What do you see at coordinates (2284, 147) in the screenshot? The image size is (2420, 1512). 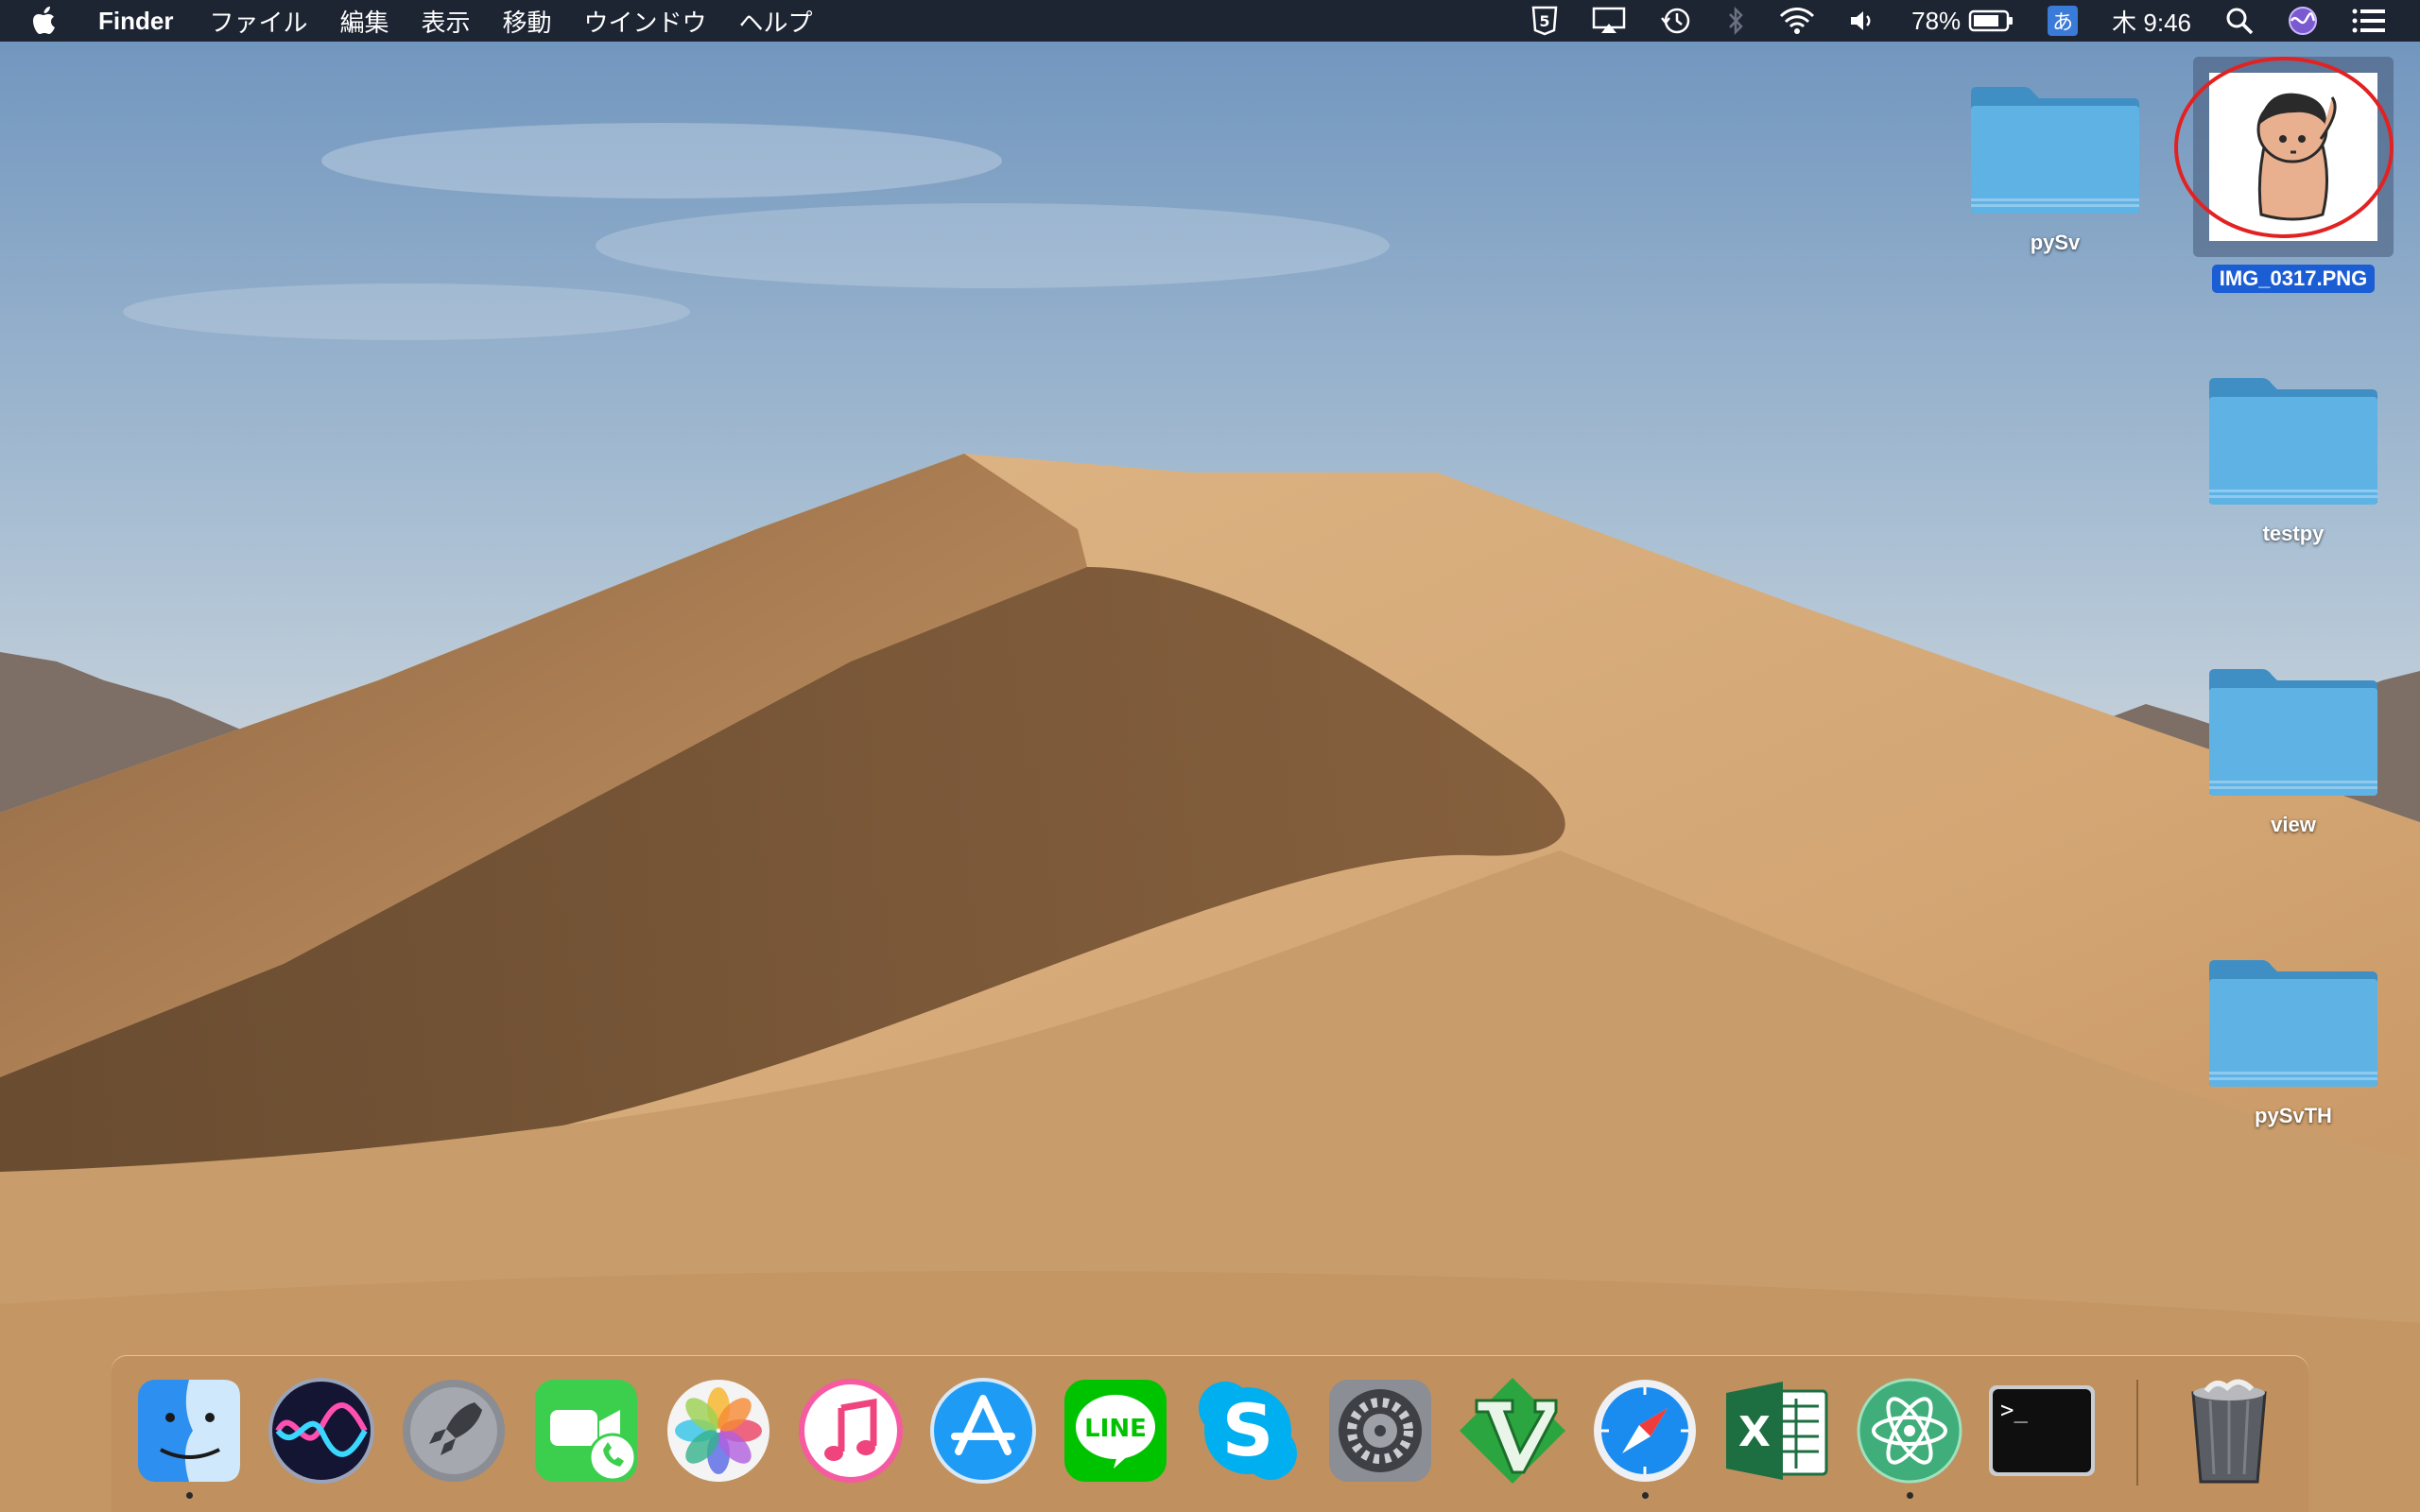 I see `red-circle-highlight` at bounding box center [2284, 147].